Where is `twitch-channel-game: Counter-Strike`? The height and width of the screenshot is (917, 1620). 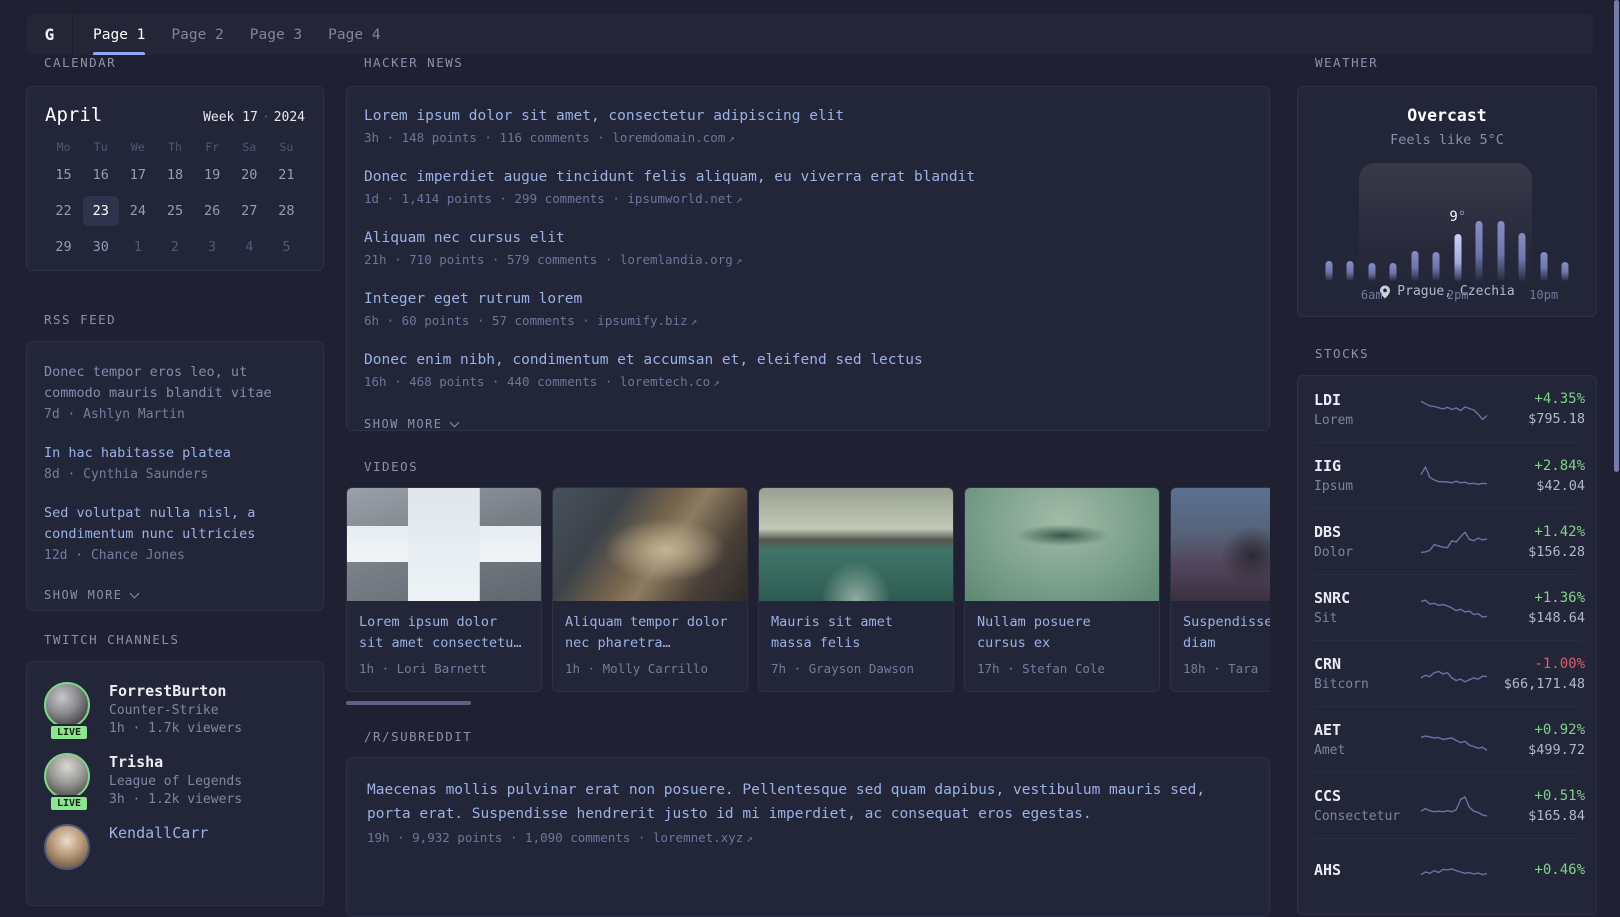
twitch-channel-game: Counter-Strike is located at coordinates (164, 710).